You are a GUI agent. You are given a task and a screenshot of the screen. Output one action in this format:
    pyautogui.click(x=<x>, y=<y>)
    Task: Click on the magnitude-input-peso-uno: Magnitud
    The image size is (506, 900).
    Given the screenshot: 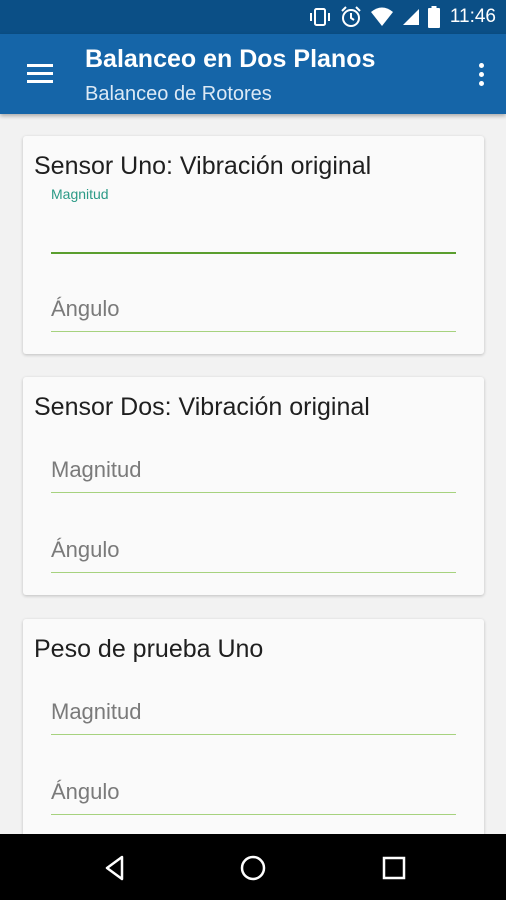 What is the action you would take?
    pyautogui.click(x=253, y=714)
    